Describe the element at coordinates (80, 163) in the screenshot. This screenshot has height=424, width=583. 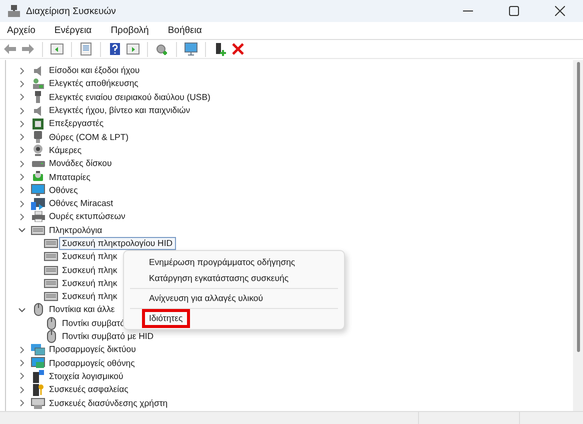
I see `tree-item: Μονάδες δίσκου` at that location.